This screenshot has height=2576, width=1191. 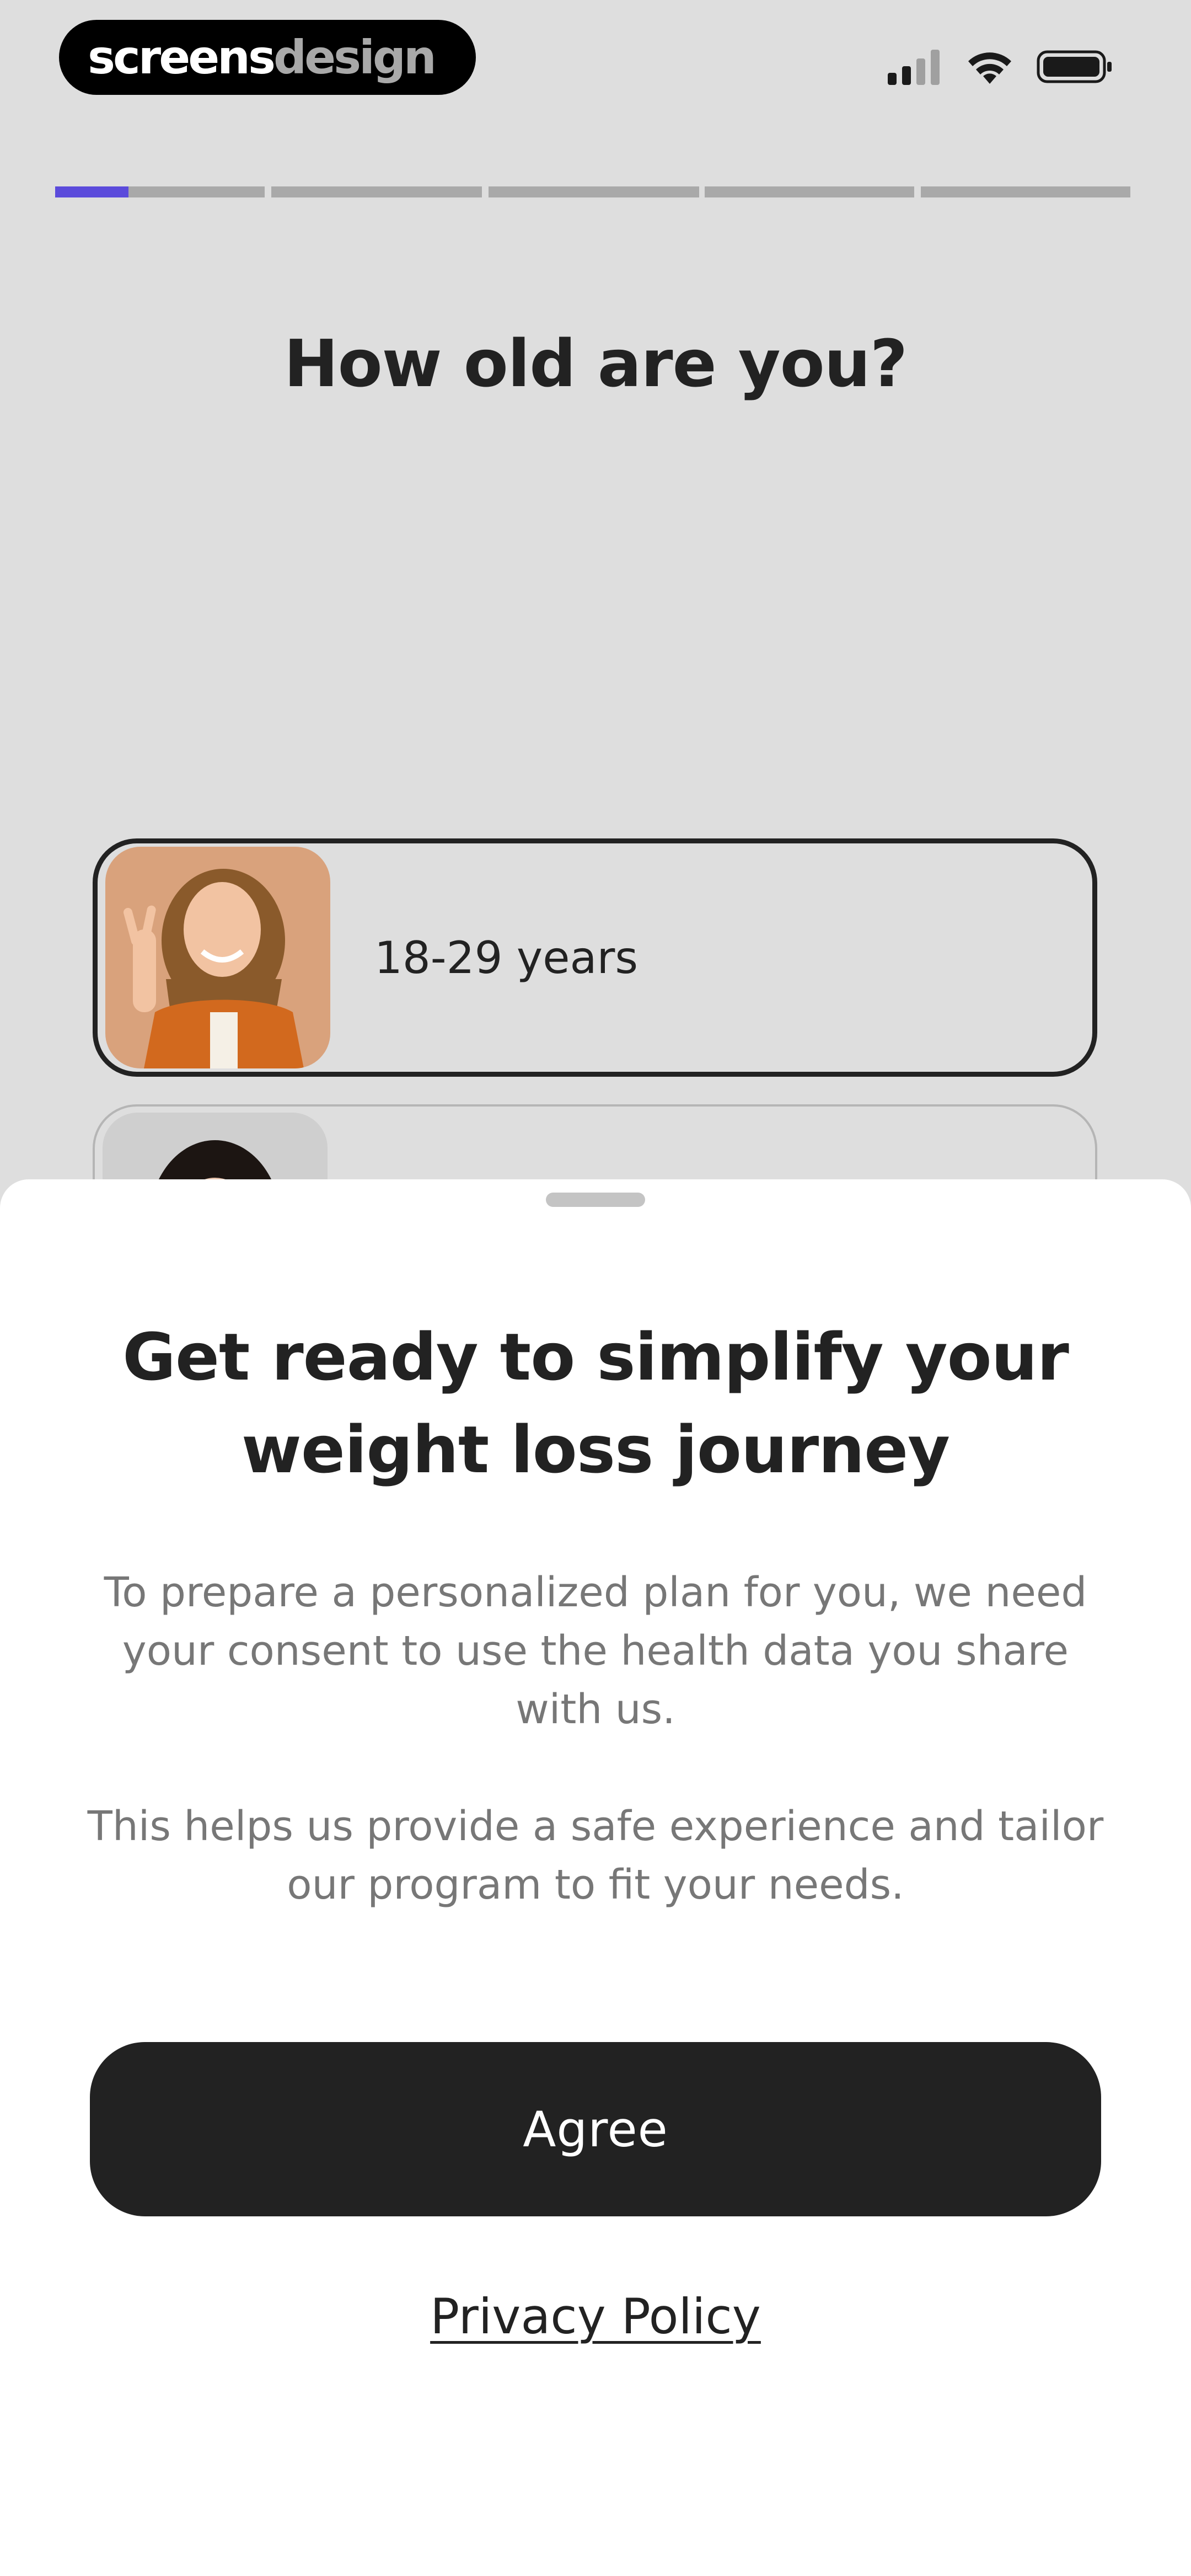 What do you see at coordinates (217, 957) in the screenshot?
I see `option-photo-young-woman` at bounding box center [217, 957].